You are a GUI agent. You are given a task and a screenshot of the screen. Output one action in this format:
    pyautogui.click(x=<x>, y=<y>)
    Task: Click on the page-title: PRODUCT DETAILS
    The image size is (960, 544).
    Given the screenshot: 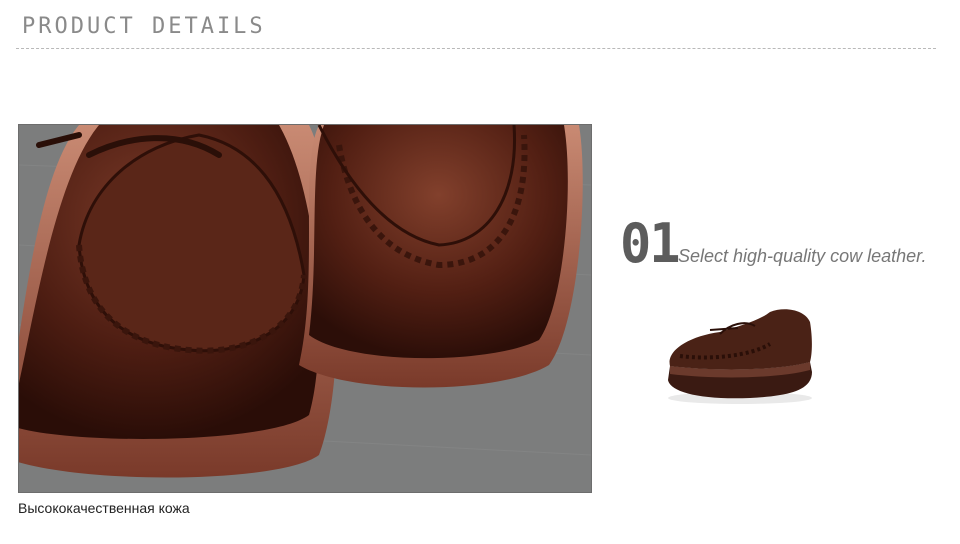 What is the action you would take?
    pyautogui.click(x=144, y=26)
    